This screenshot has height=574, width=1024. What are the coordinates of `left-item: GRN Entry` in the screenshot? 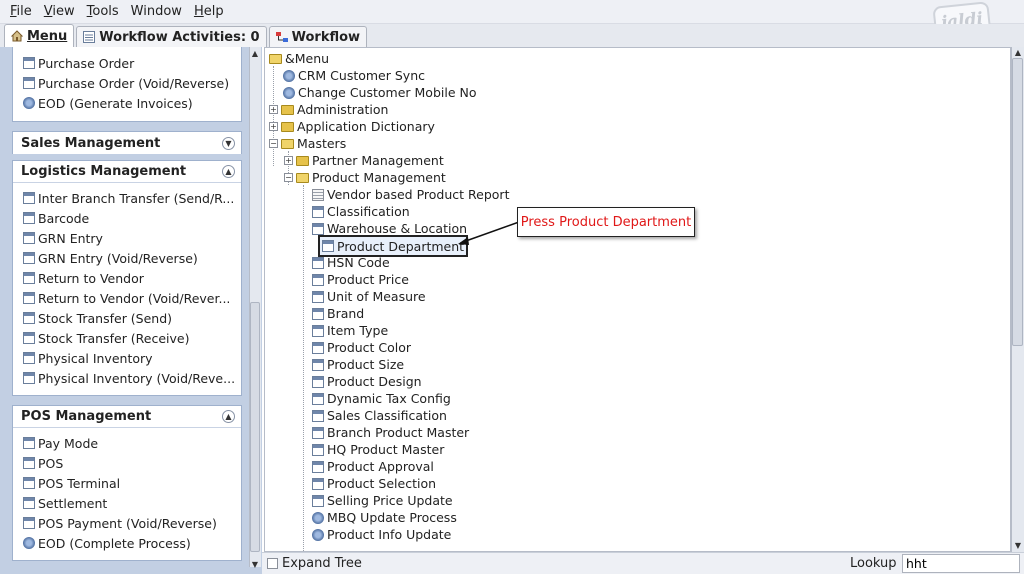 It's located at (127, 238).